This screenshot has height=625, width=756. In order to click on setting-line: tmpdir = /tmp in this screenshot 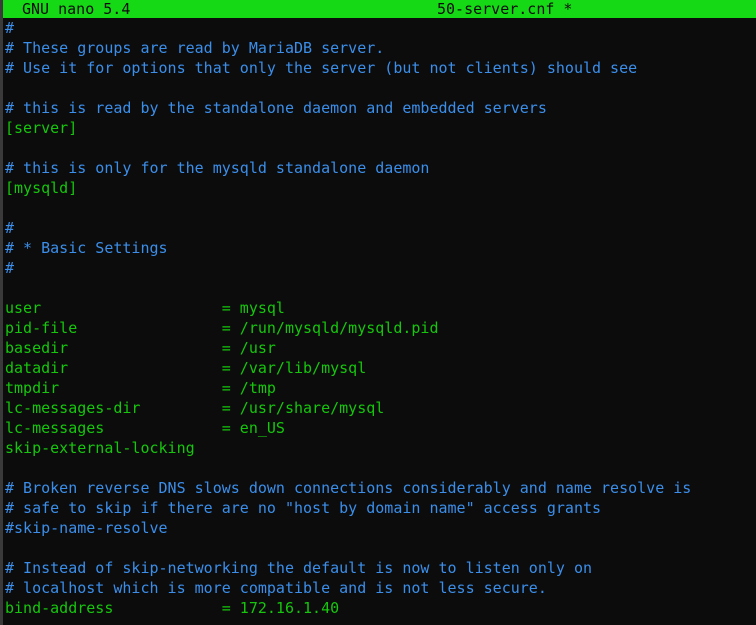, I will do `click(380, 388)`.